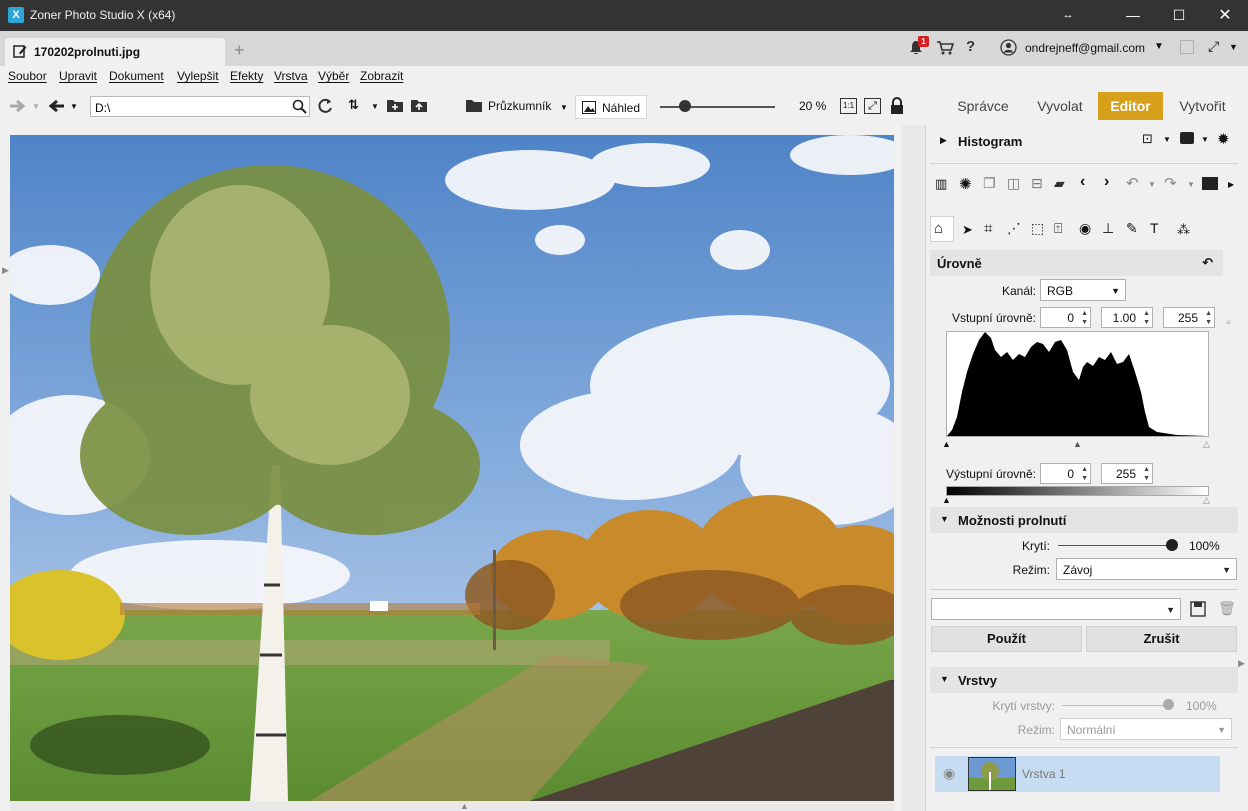  Describe the element at coordinates (56, 106) in the screenshot. I see `back-arrow-icon` at that location.